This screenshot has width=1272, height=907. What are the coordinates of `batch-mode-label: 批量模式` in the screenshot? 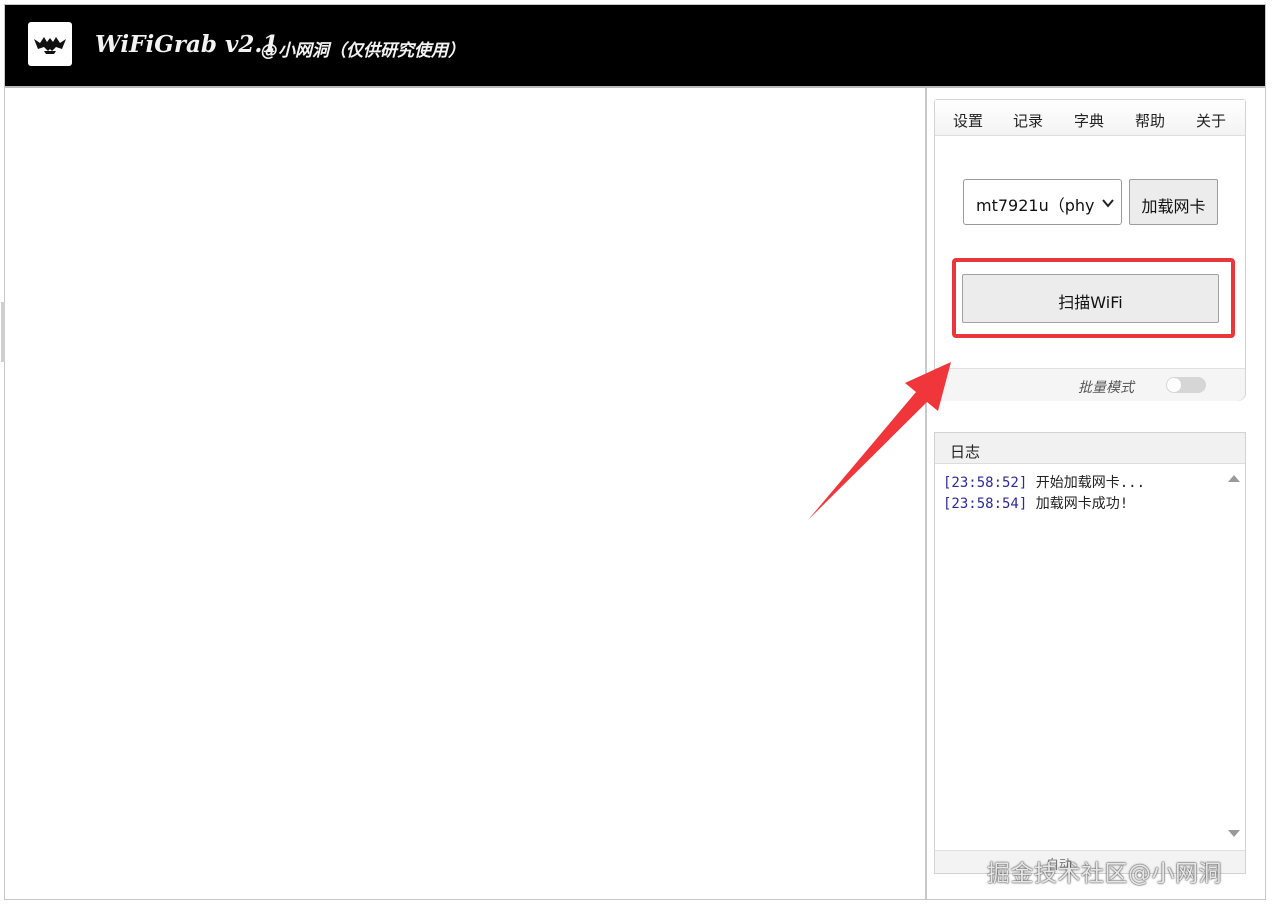 It's located at (1106, 388).